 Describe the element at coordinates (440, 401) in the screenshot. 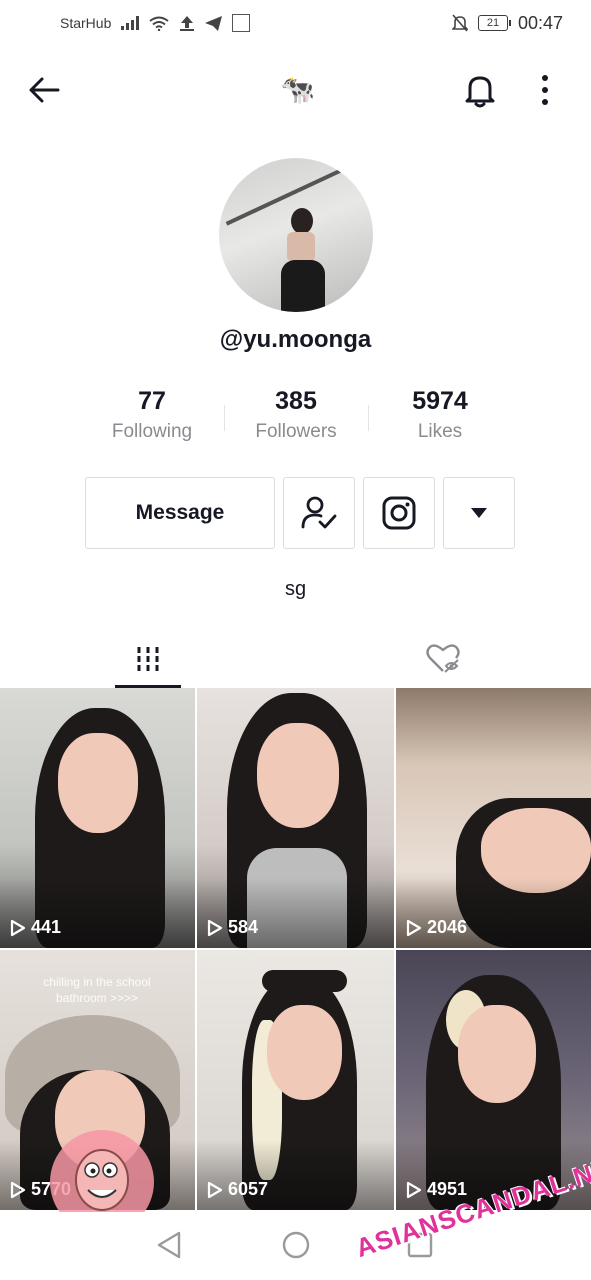

I see `stat-likes-count: 5974` at that location.